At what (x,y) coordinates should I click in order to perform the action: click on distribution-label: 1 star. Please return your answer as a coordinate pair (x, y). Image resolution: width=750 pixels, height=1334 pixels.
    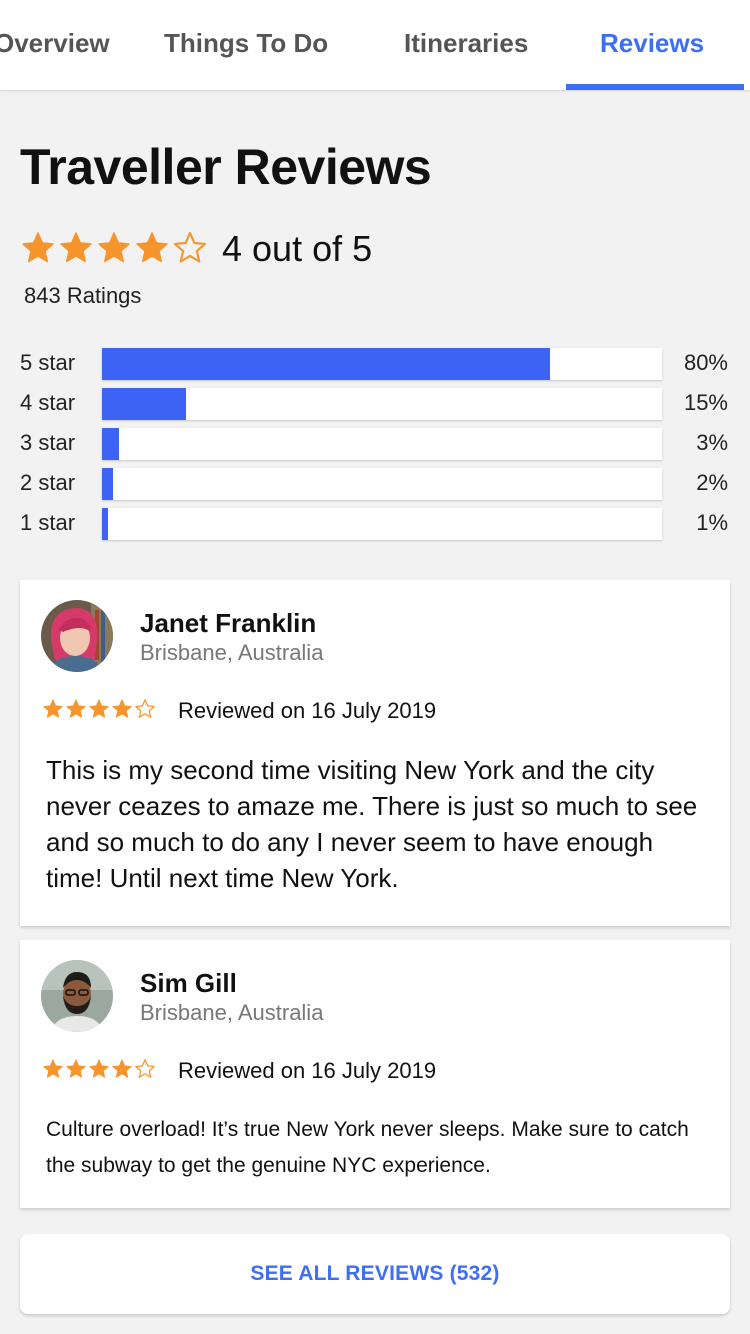
    Looking at the image, I should click on (48, 522).